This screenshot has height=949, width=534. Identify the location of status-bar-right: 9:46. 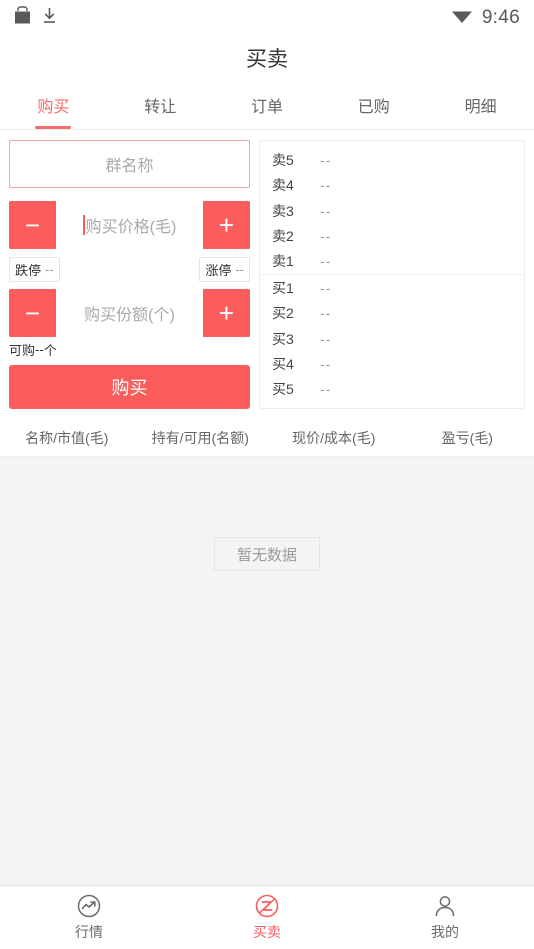
(485, 18).